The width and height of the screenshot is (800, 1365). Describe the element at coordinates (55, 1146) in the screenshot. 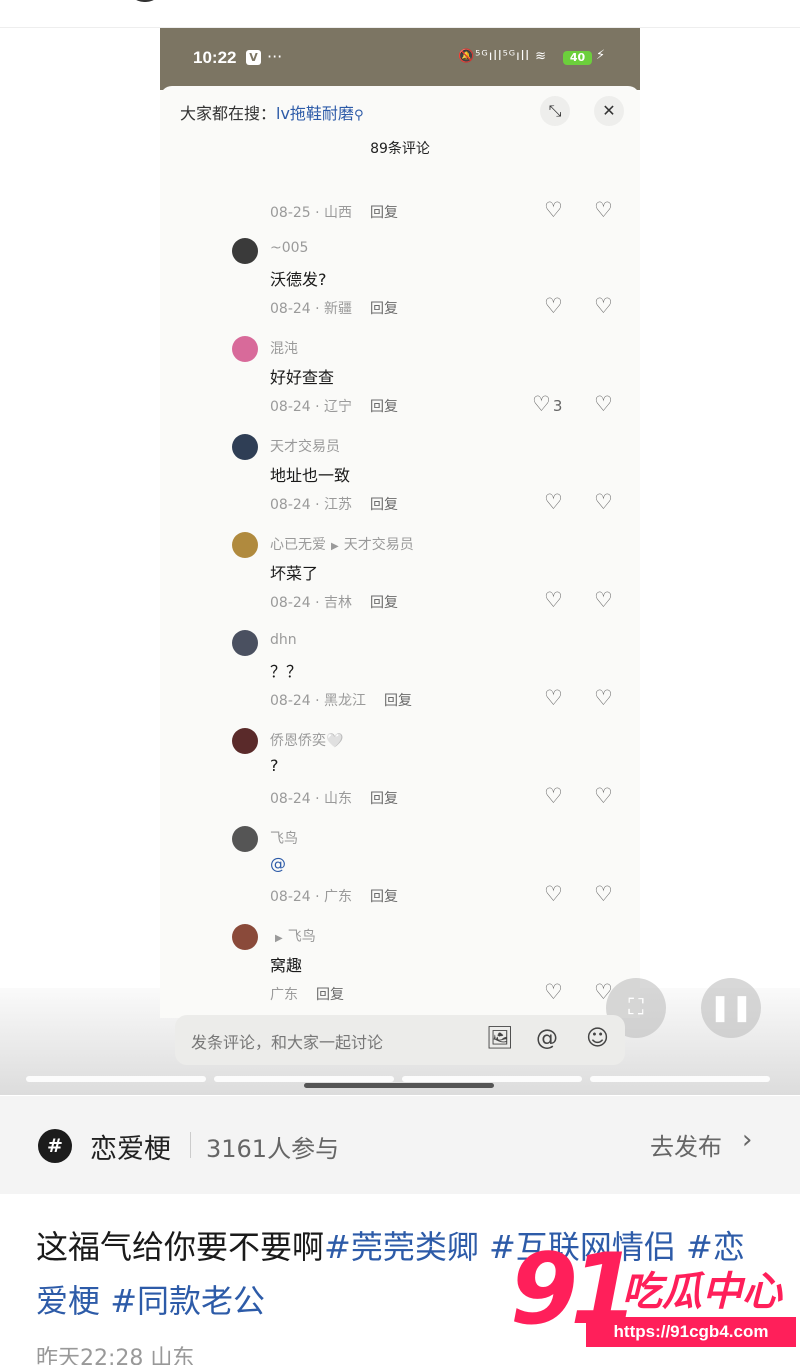

I see `hashtag-icon: #` at that location.